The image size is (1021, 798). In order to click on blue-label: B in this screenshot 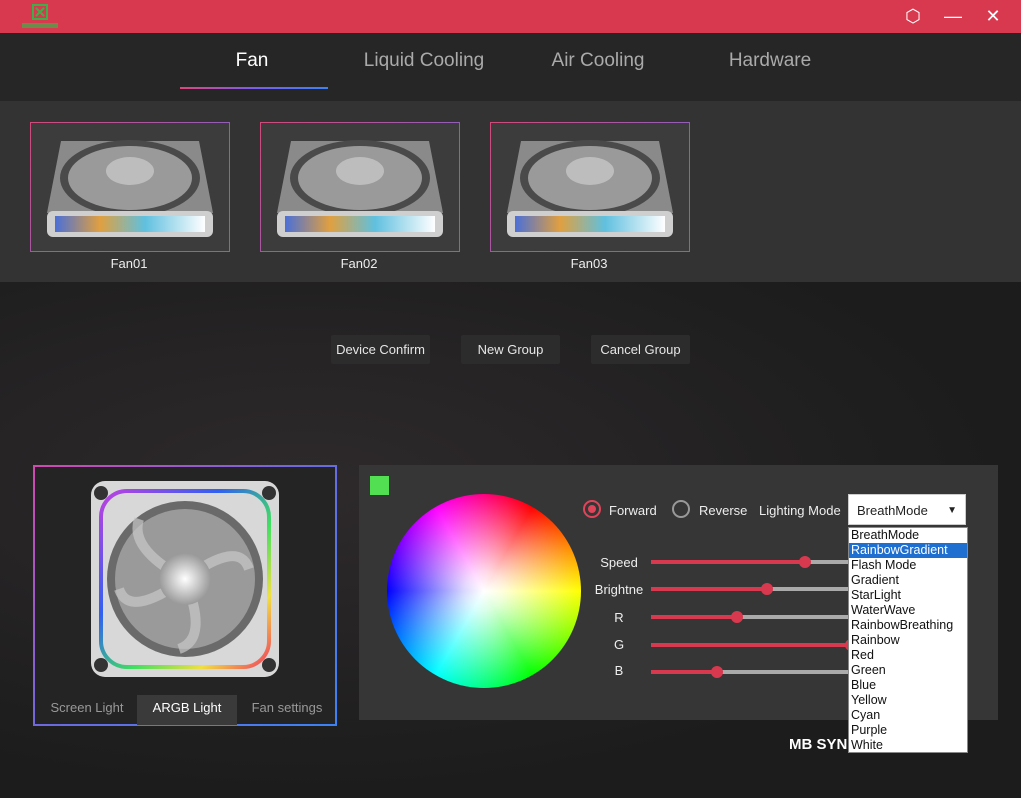, I will do `click(619, 670)`.